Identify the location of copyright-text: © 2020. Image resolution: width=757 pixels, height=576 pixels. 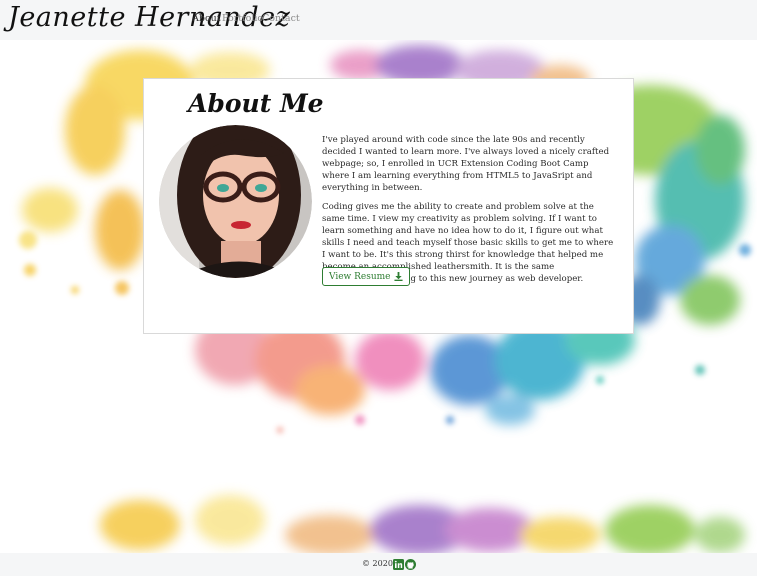
(377, 563).